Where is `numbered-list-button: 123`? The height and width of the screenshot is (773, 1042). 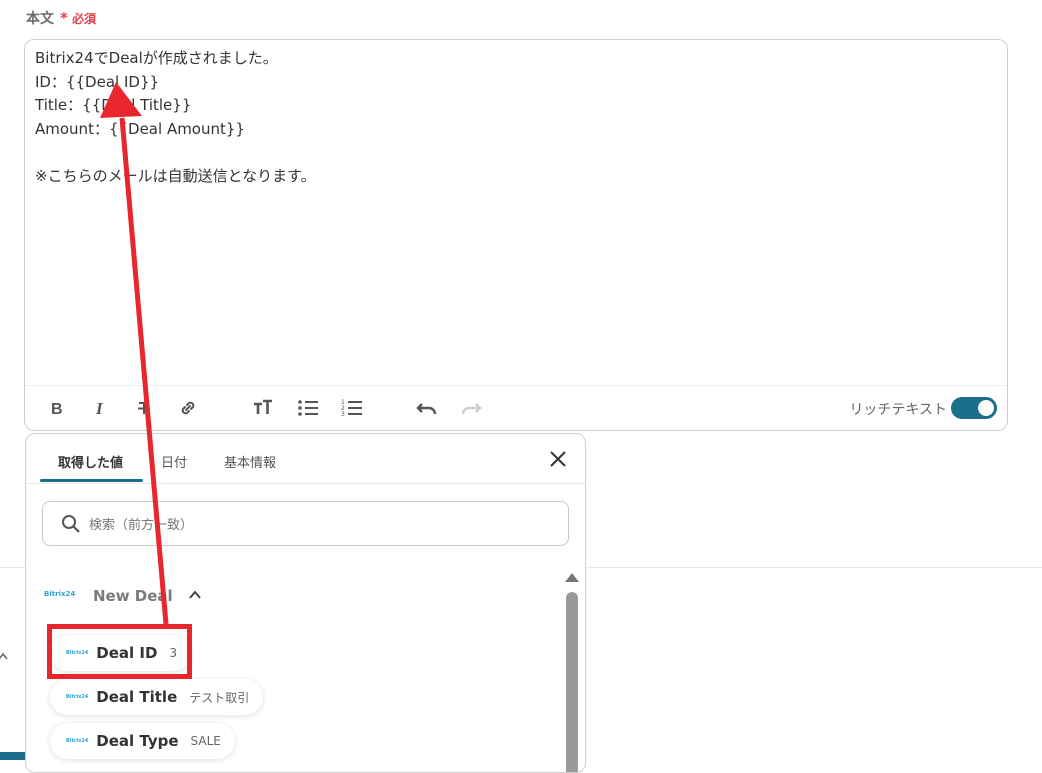 numbered-list-button: 123 is located at coordinates (352, 408).